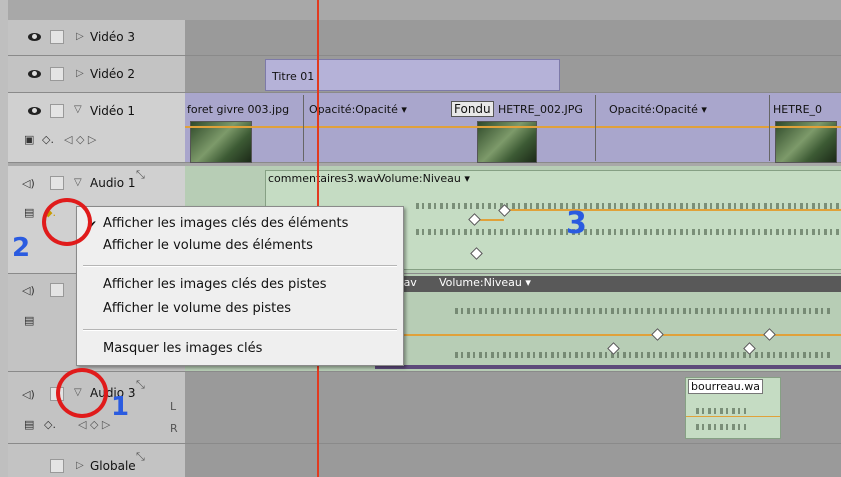 The image size is (841, 477). What do you see at coordinates (513, 38) in the screenshot?
I see `track-lane-video3` at bounding box center [513, 38].